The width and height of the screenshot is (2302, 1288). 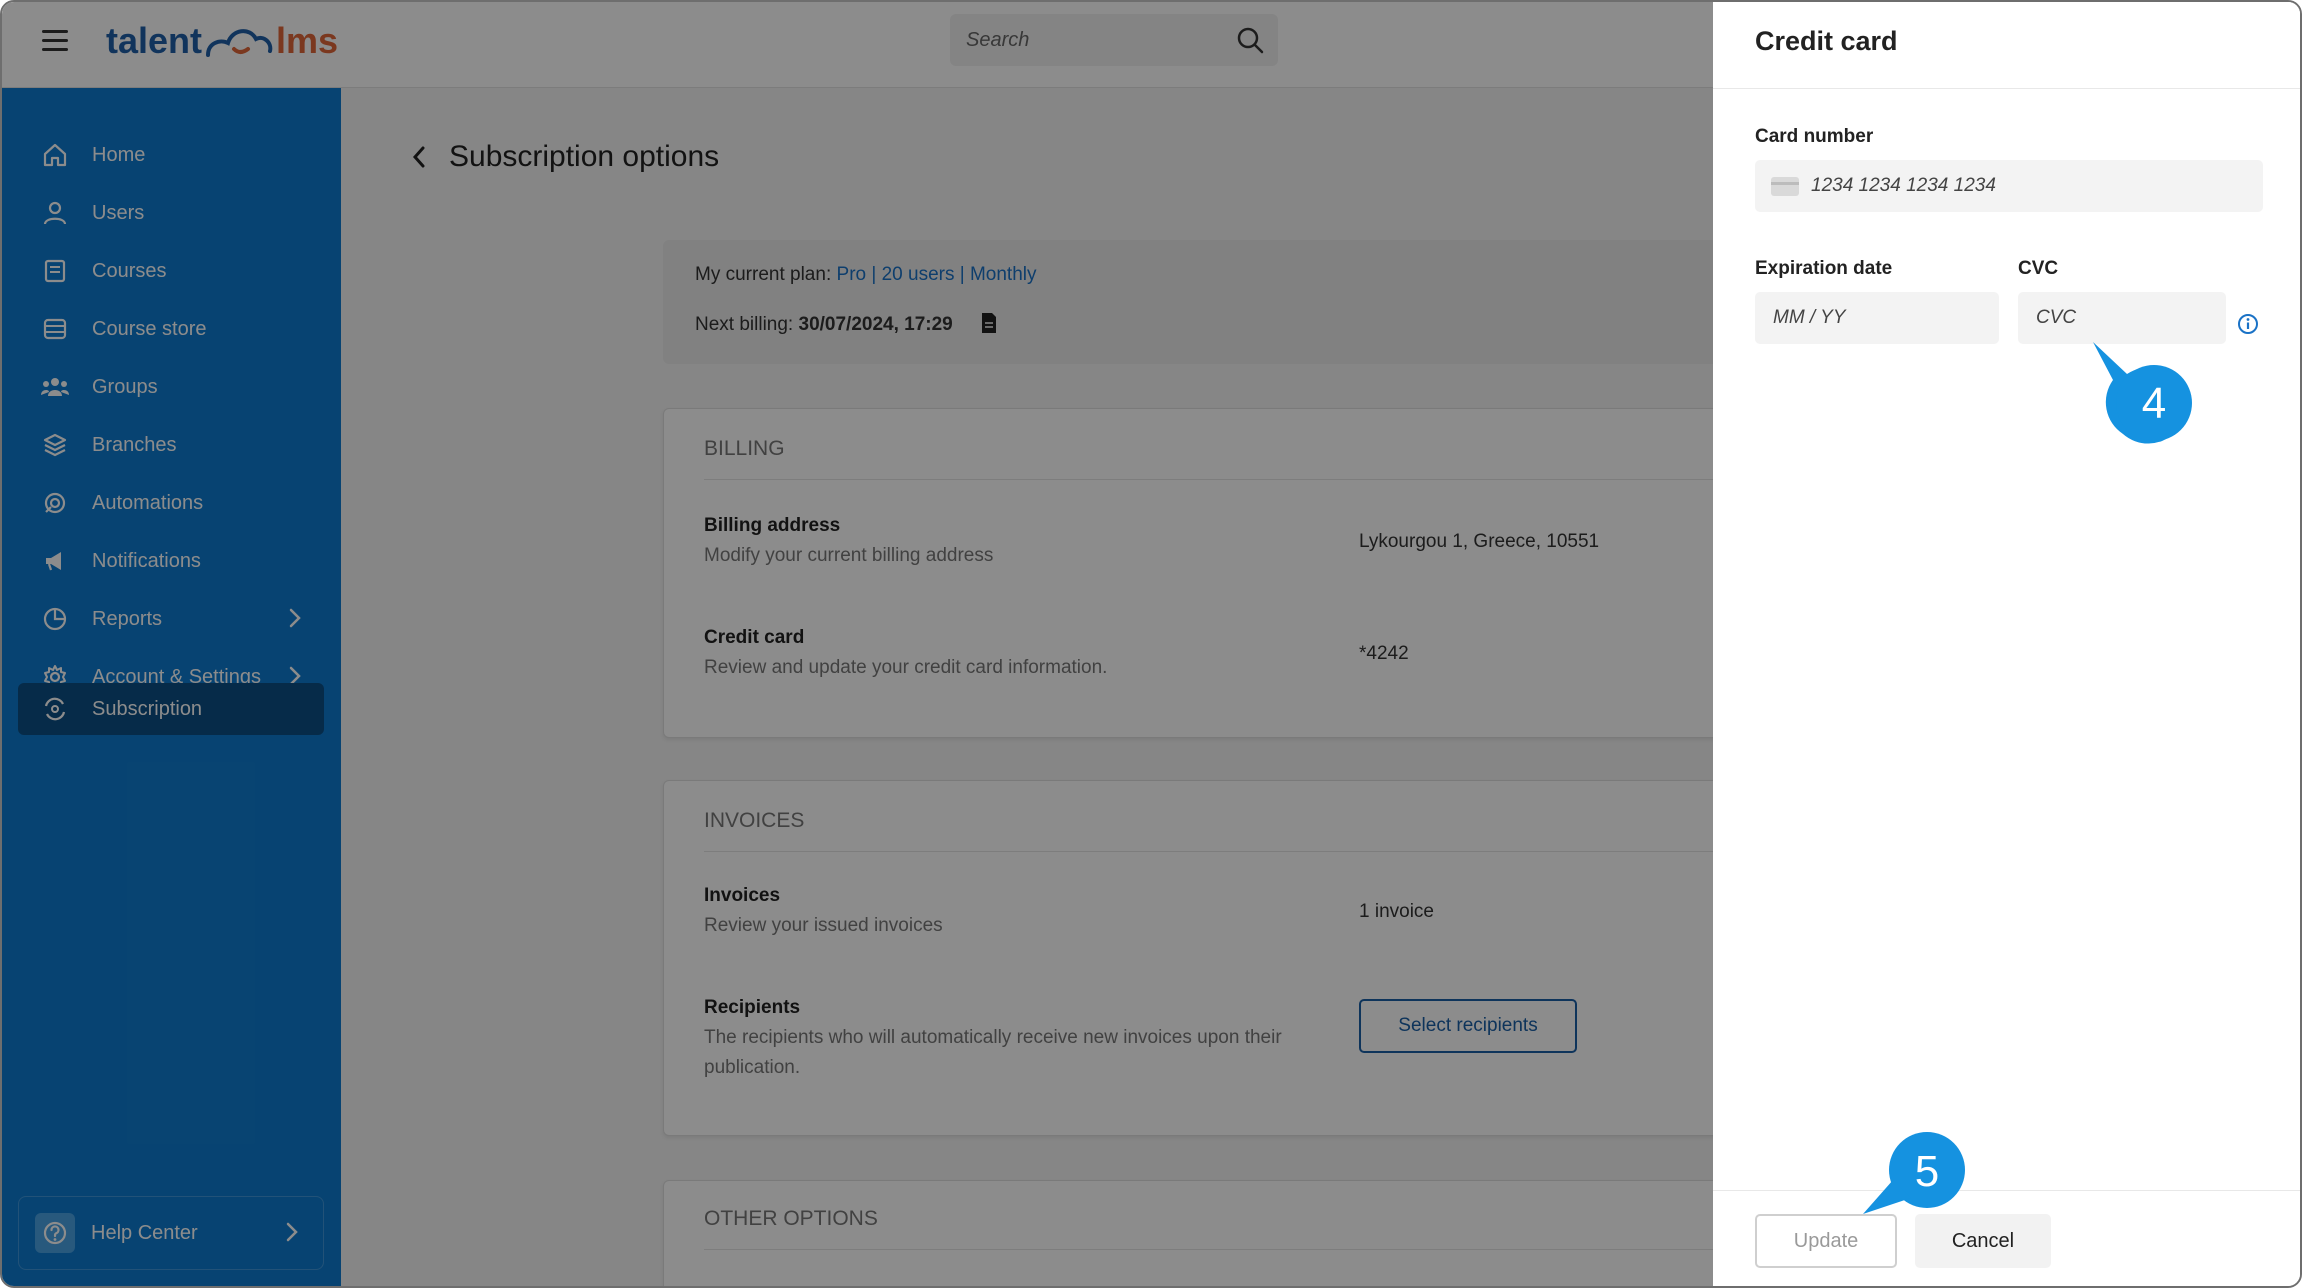 I want to click on credit-card-icon, so click(x=1785, y=186).